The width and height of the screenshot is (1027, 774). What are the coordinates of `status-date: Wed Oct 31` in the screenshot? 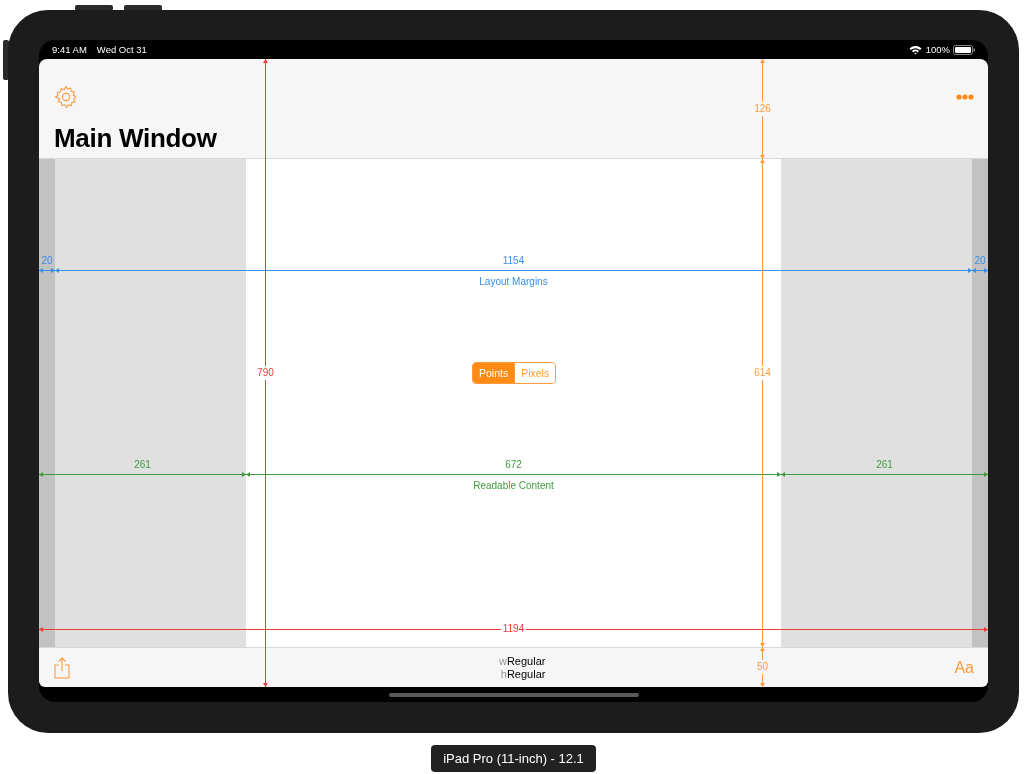 It's located at (121, 49).